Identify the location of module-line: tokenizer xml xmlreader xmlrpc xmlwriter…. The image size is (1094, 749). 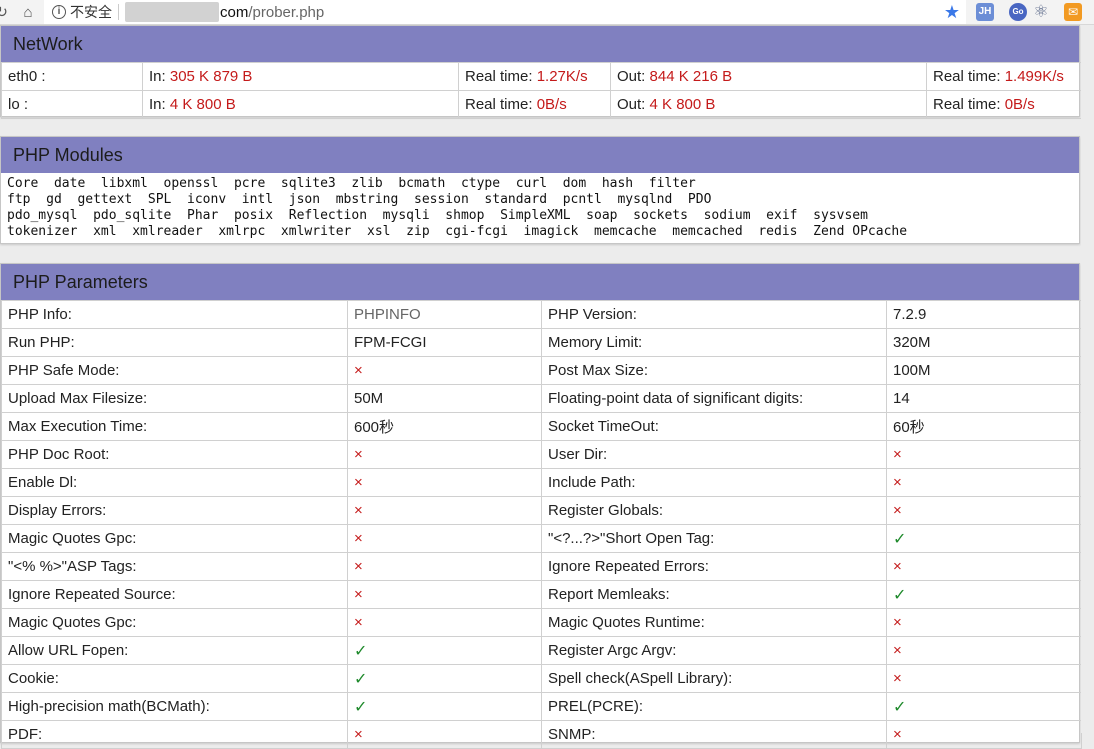
(457, 231).